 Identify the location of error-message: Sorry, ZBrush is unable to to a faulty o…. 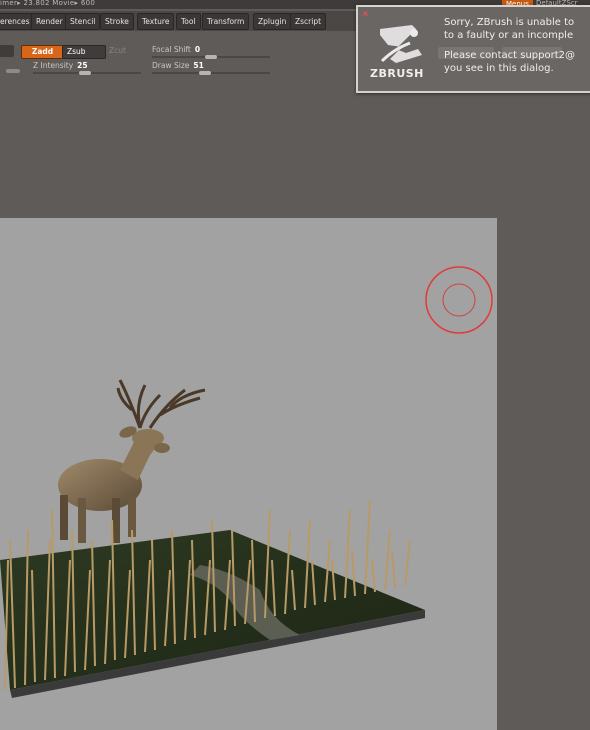
(517, 46).